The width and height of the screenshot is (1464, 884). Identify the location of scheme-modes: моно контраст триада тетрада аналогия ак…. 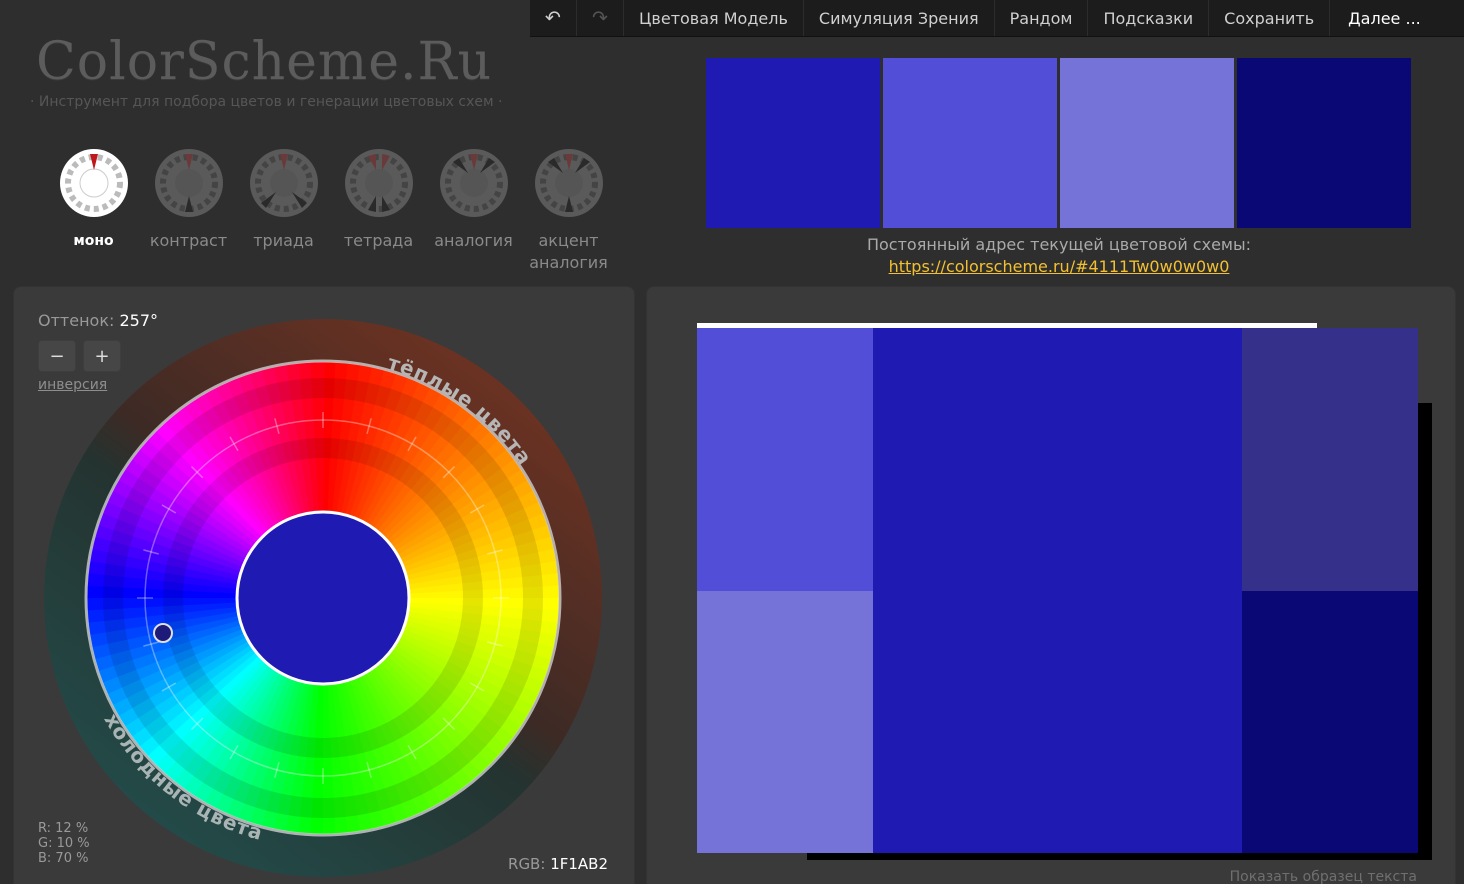
(331, 211).